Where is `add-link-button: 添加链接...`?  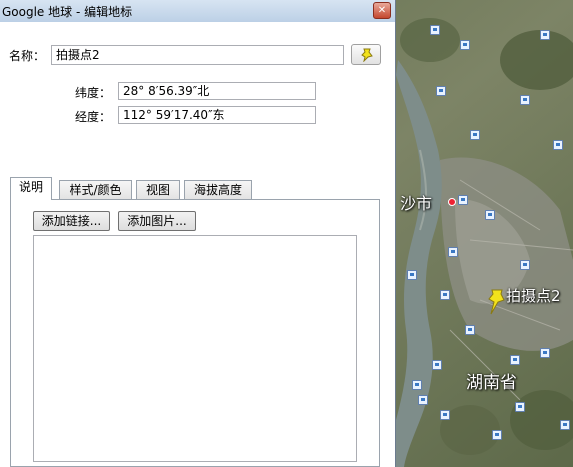 add-link-button: 添加链接... is located at coordinates (71, 221).